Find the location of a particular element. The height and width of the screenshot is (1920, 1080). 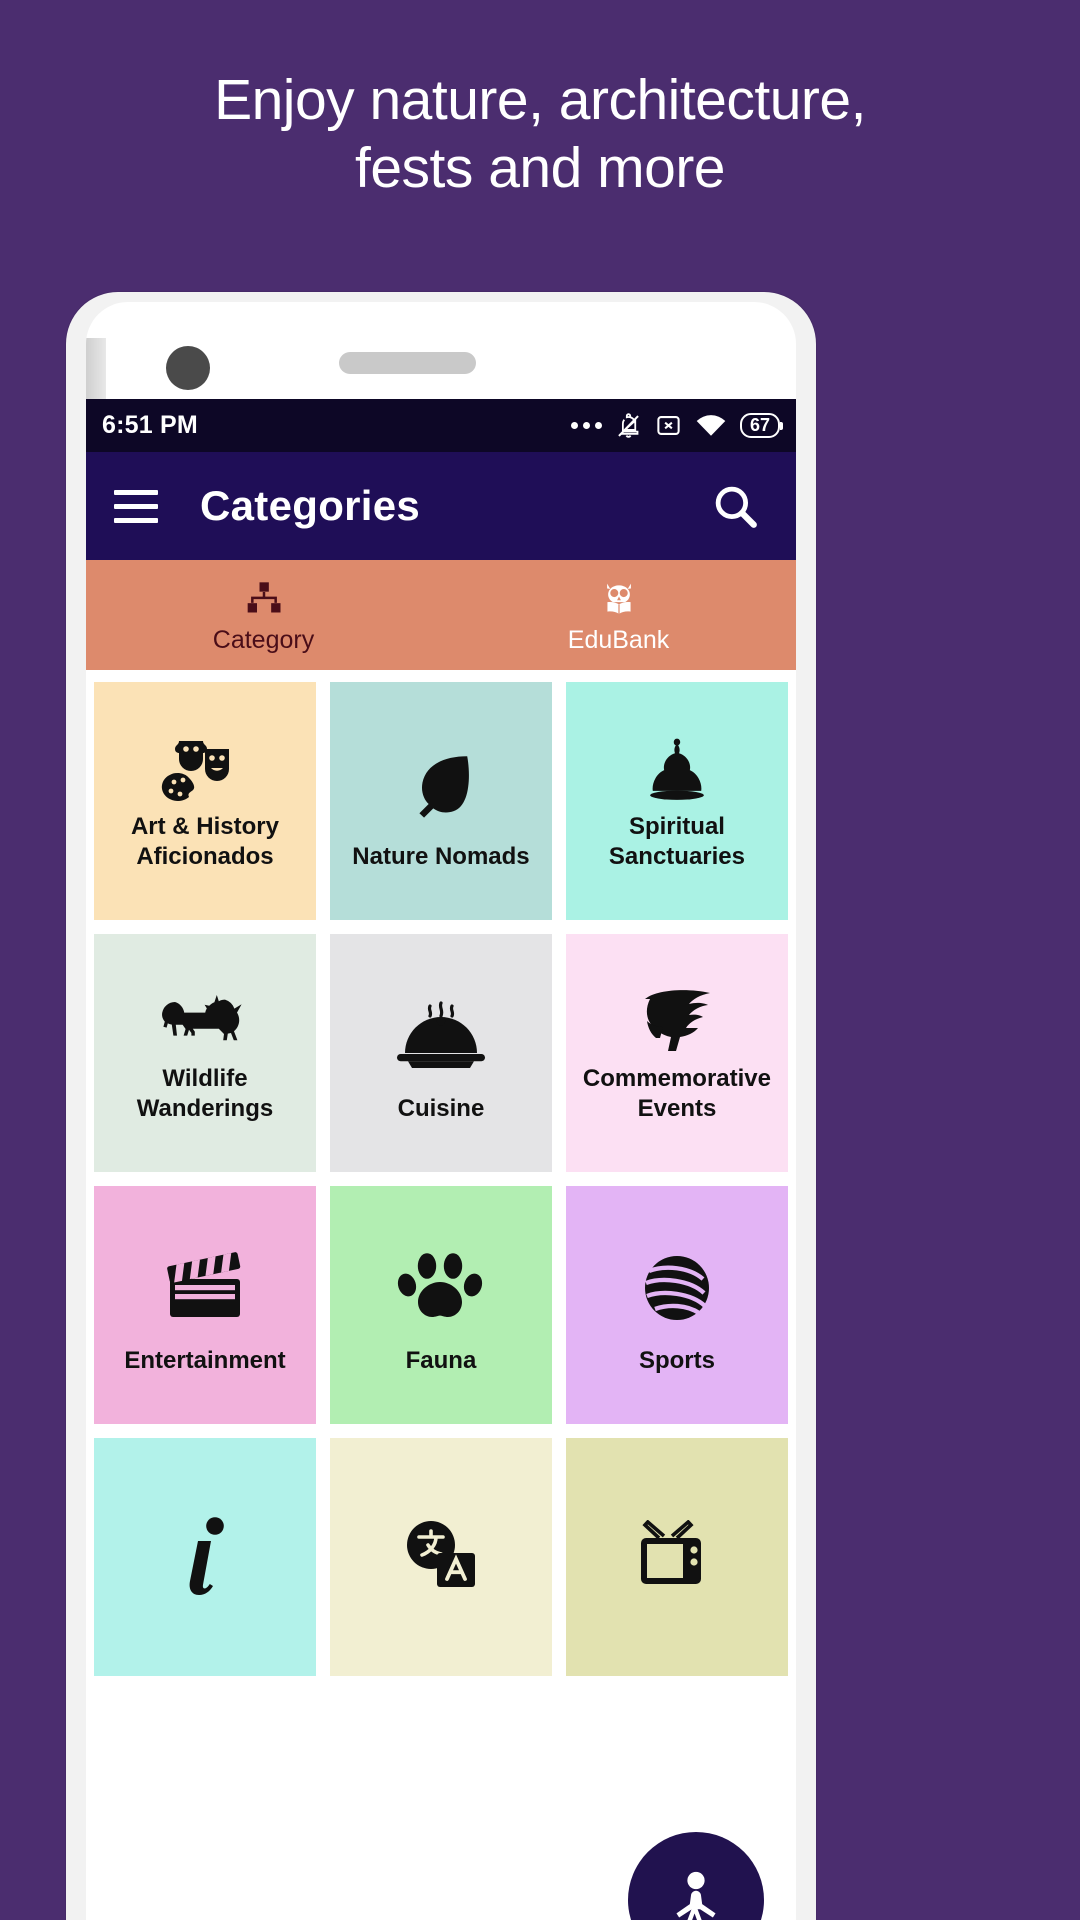

category-tile-nature-nomads: Nature Nomads is located at coordinates (440, 801).